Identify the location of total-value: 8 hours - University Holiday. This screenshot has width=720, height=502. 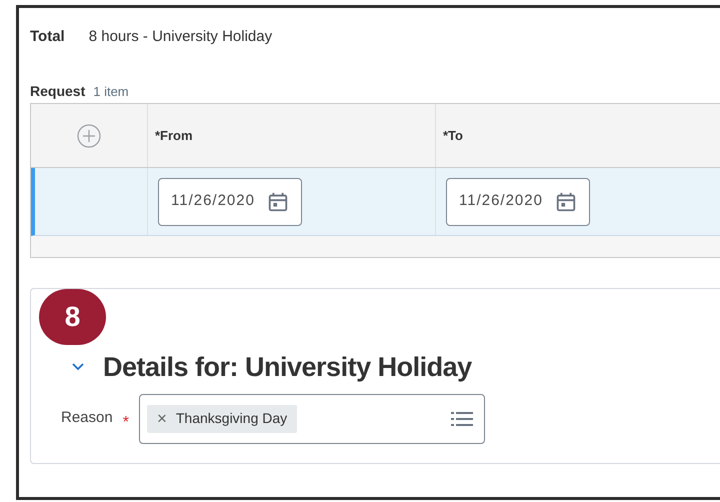
(180, 37).